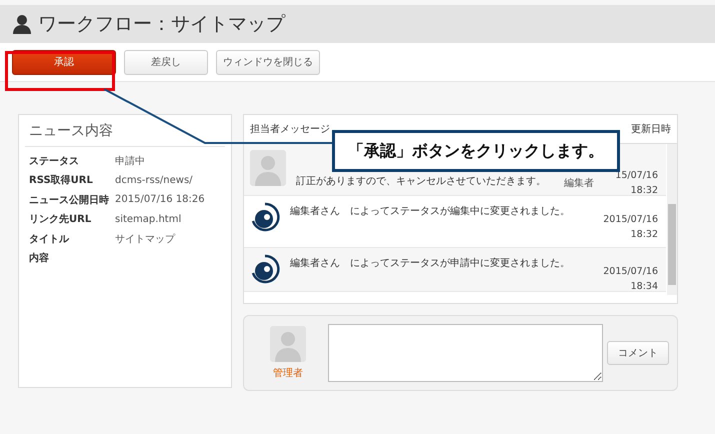 The height and width of the screenshot is (434, 715). What do you see at coordinates (430, 263) in the screenshot?
I see `message-text: 編集者さん によってステータスが申請中に変更されました。` at bounding box center [430, 263].